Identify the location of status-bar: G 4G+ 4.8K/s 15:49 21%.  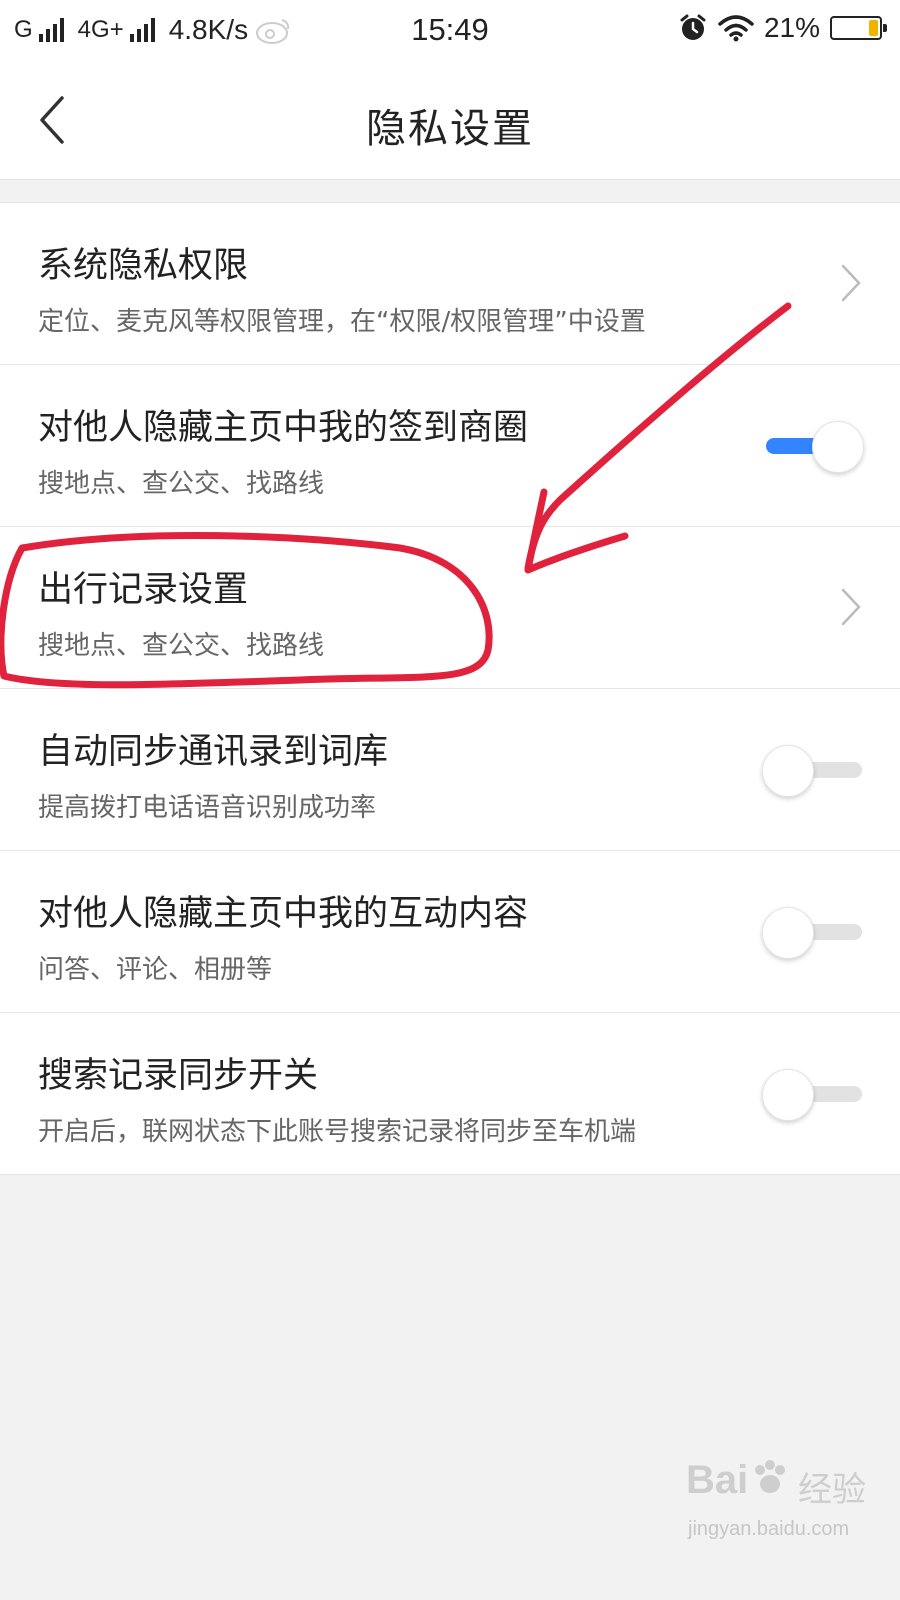
(450, 30).